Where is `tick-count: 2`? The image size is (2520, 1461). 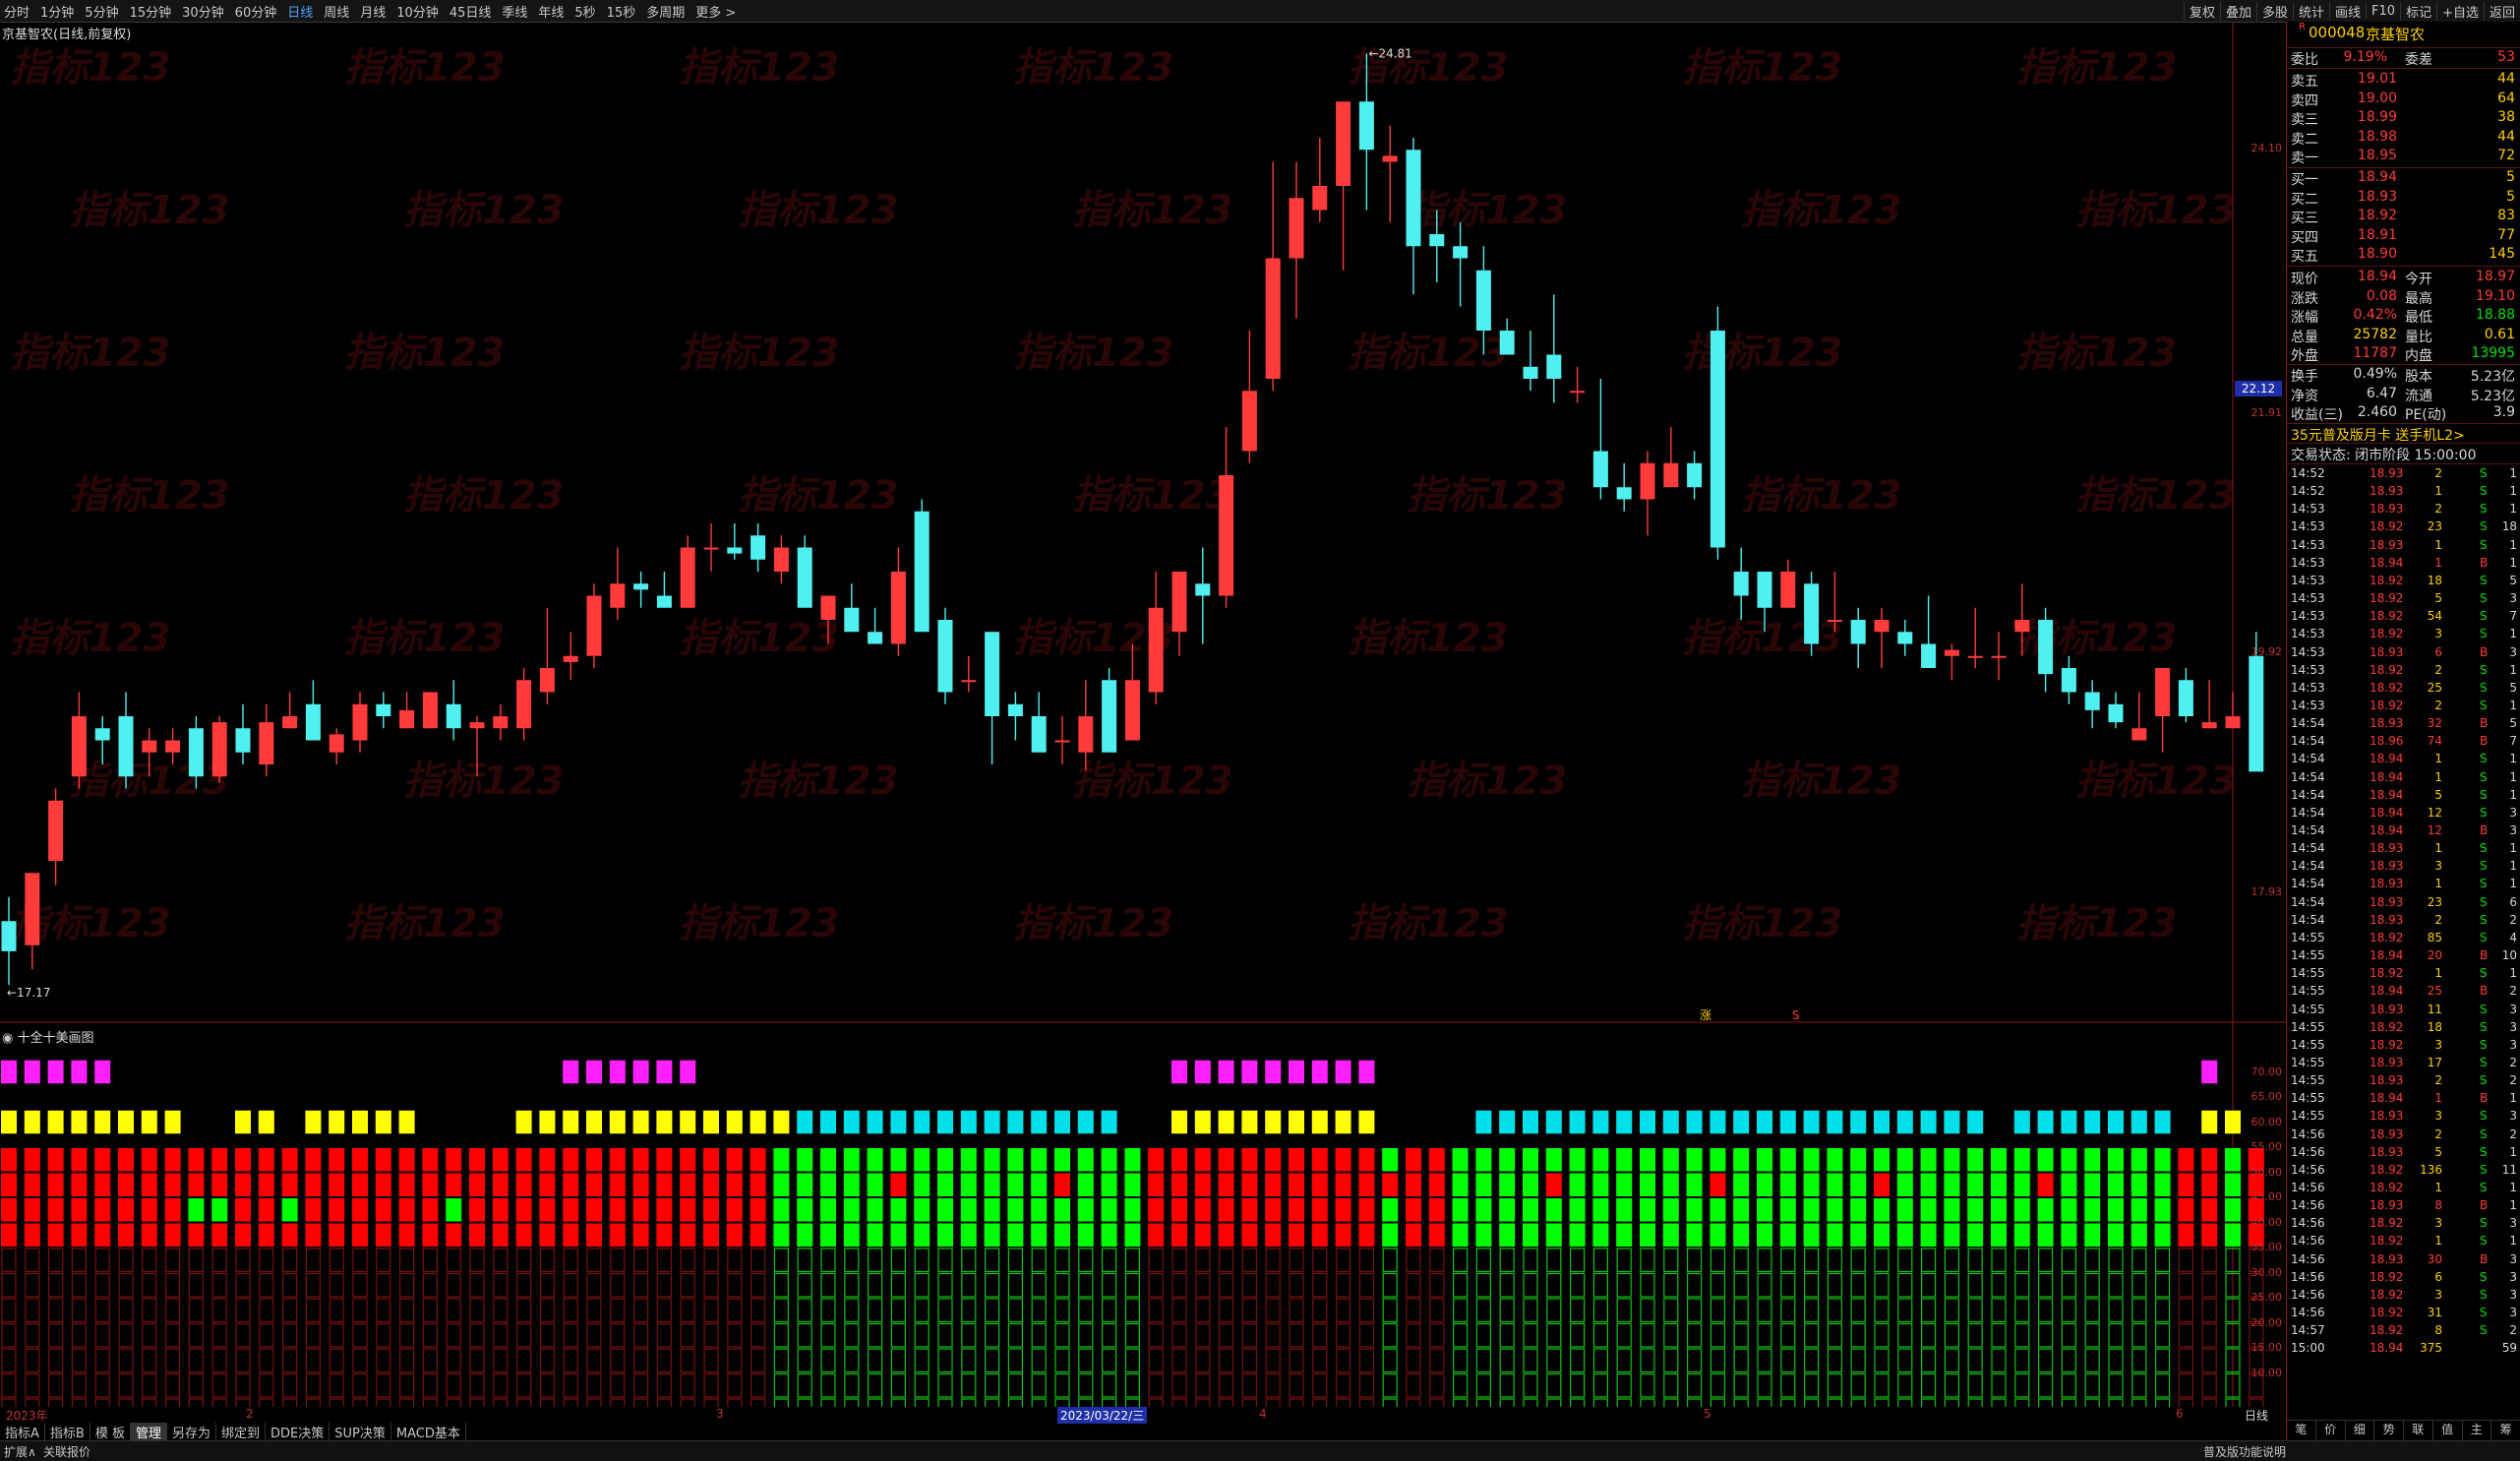
tick-count: 2 is located at coordinates (2513, 1133).